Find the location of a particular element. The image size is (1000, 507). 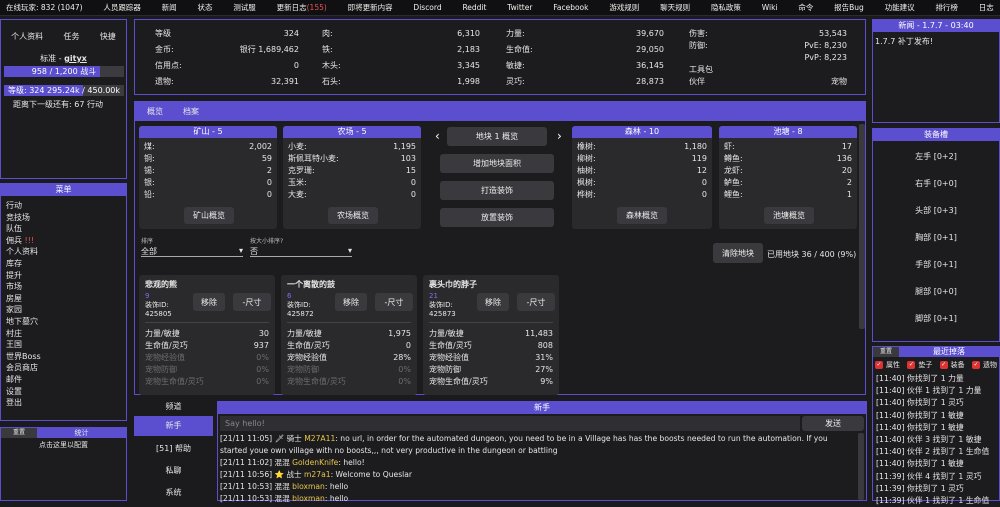

menu-market: 市场 is located at coordinates (63, 287).